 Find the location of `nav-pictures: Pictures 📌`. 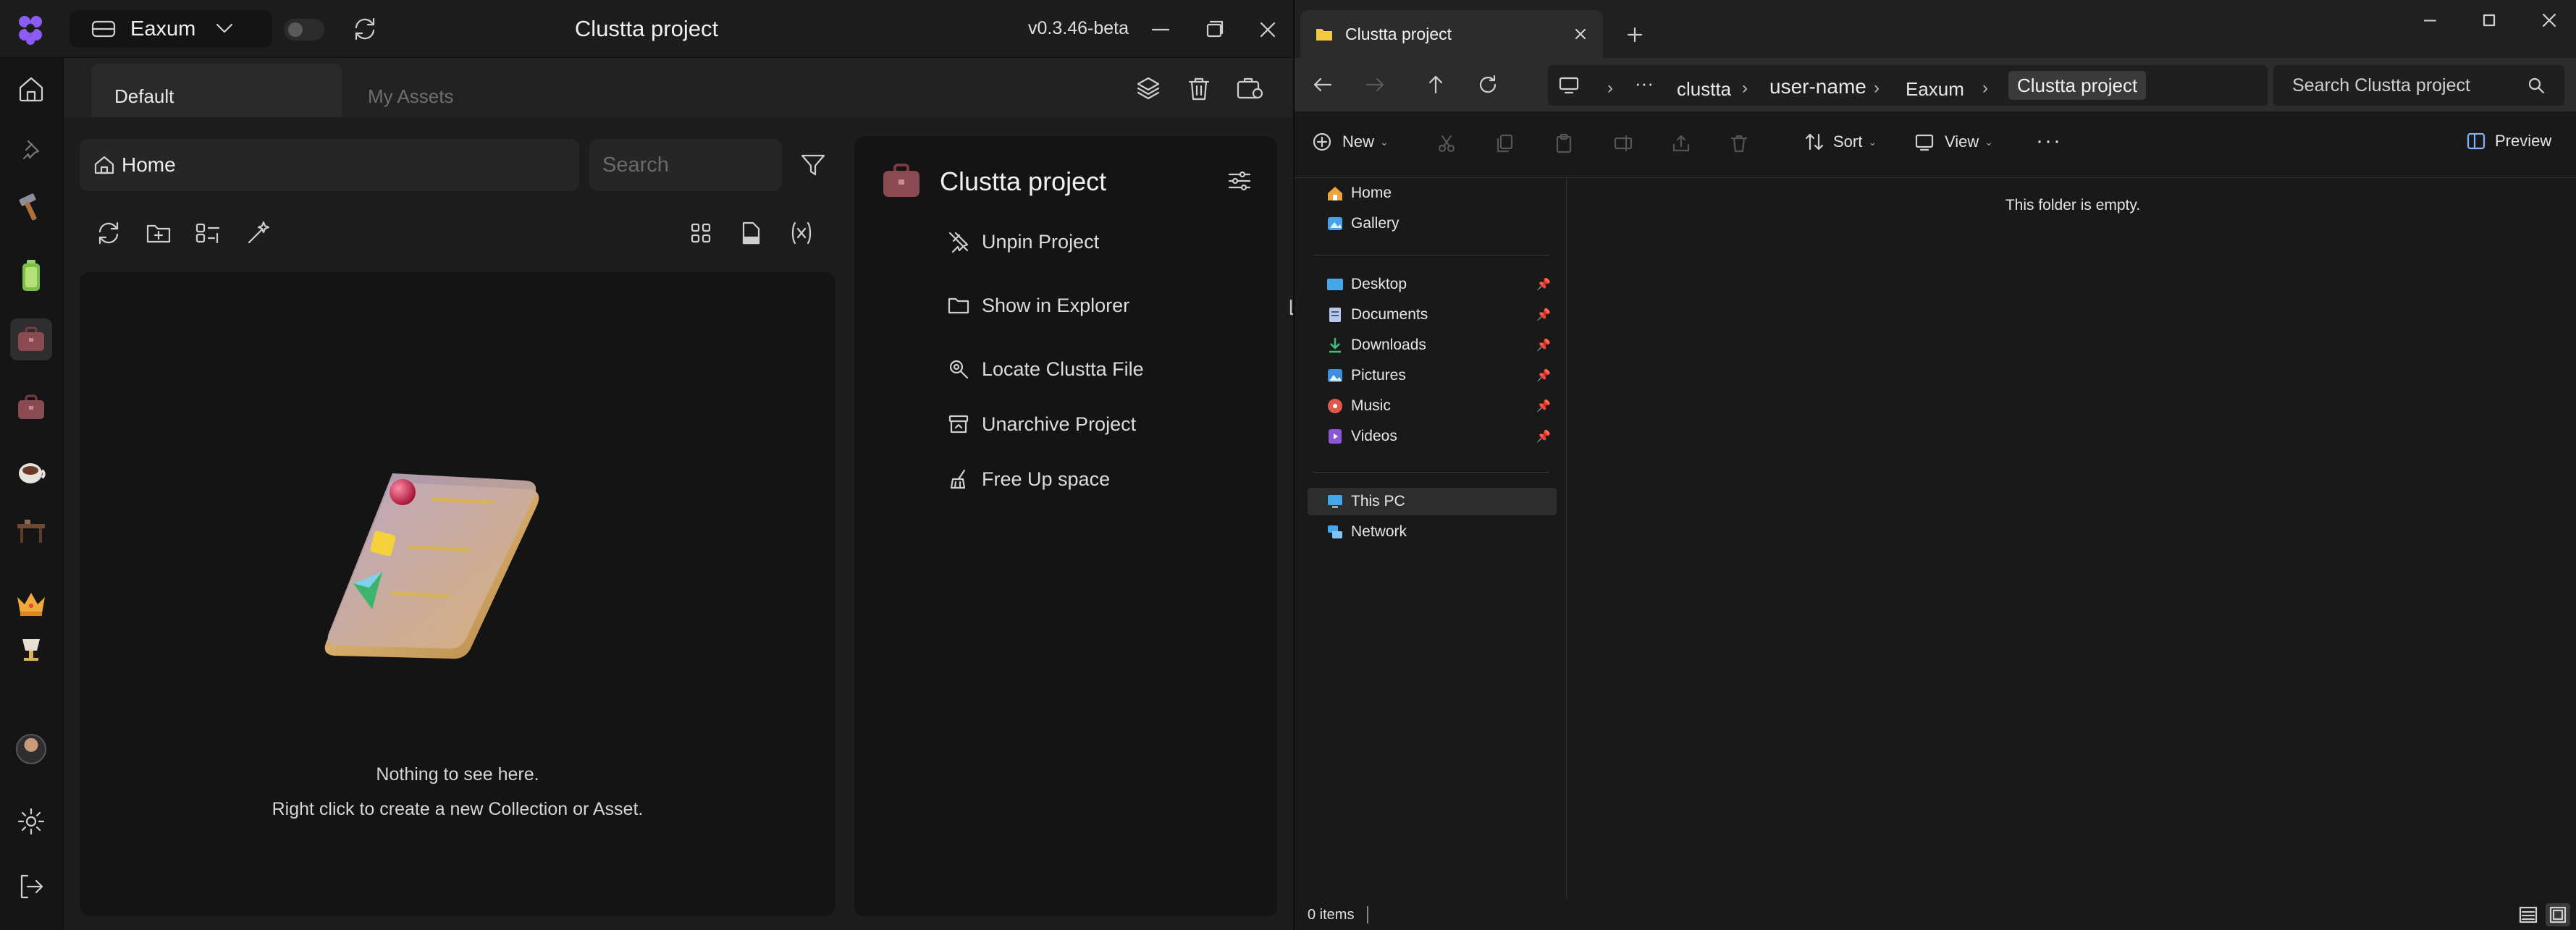

nav-pictures: Pictures 📌 is located at coordinates (1432, 375).